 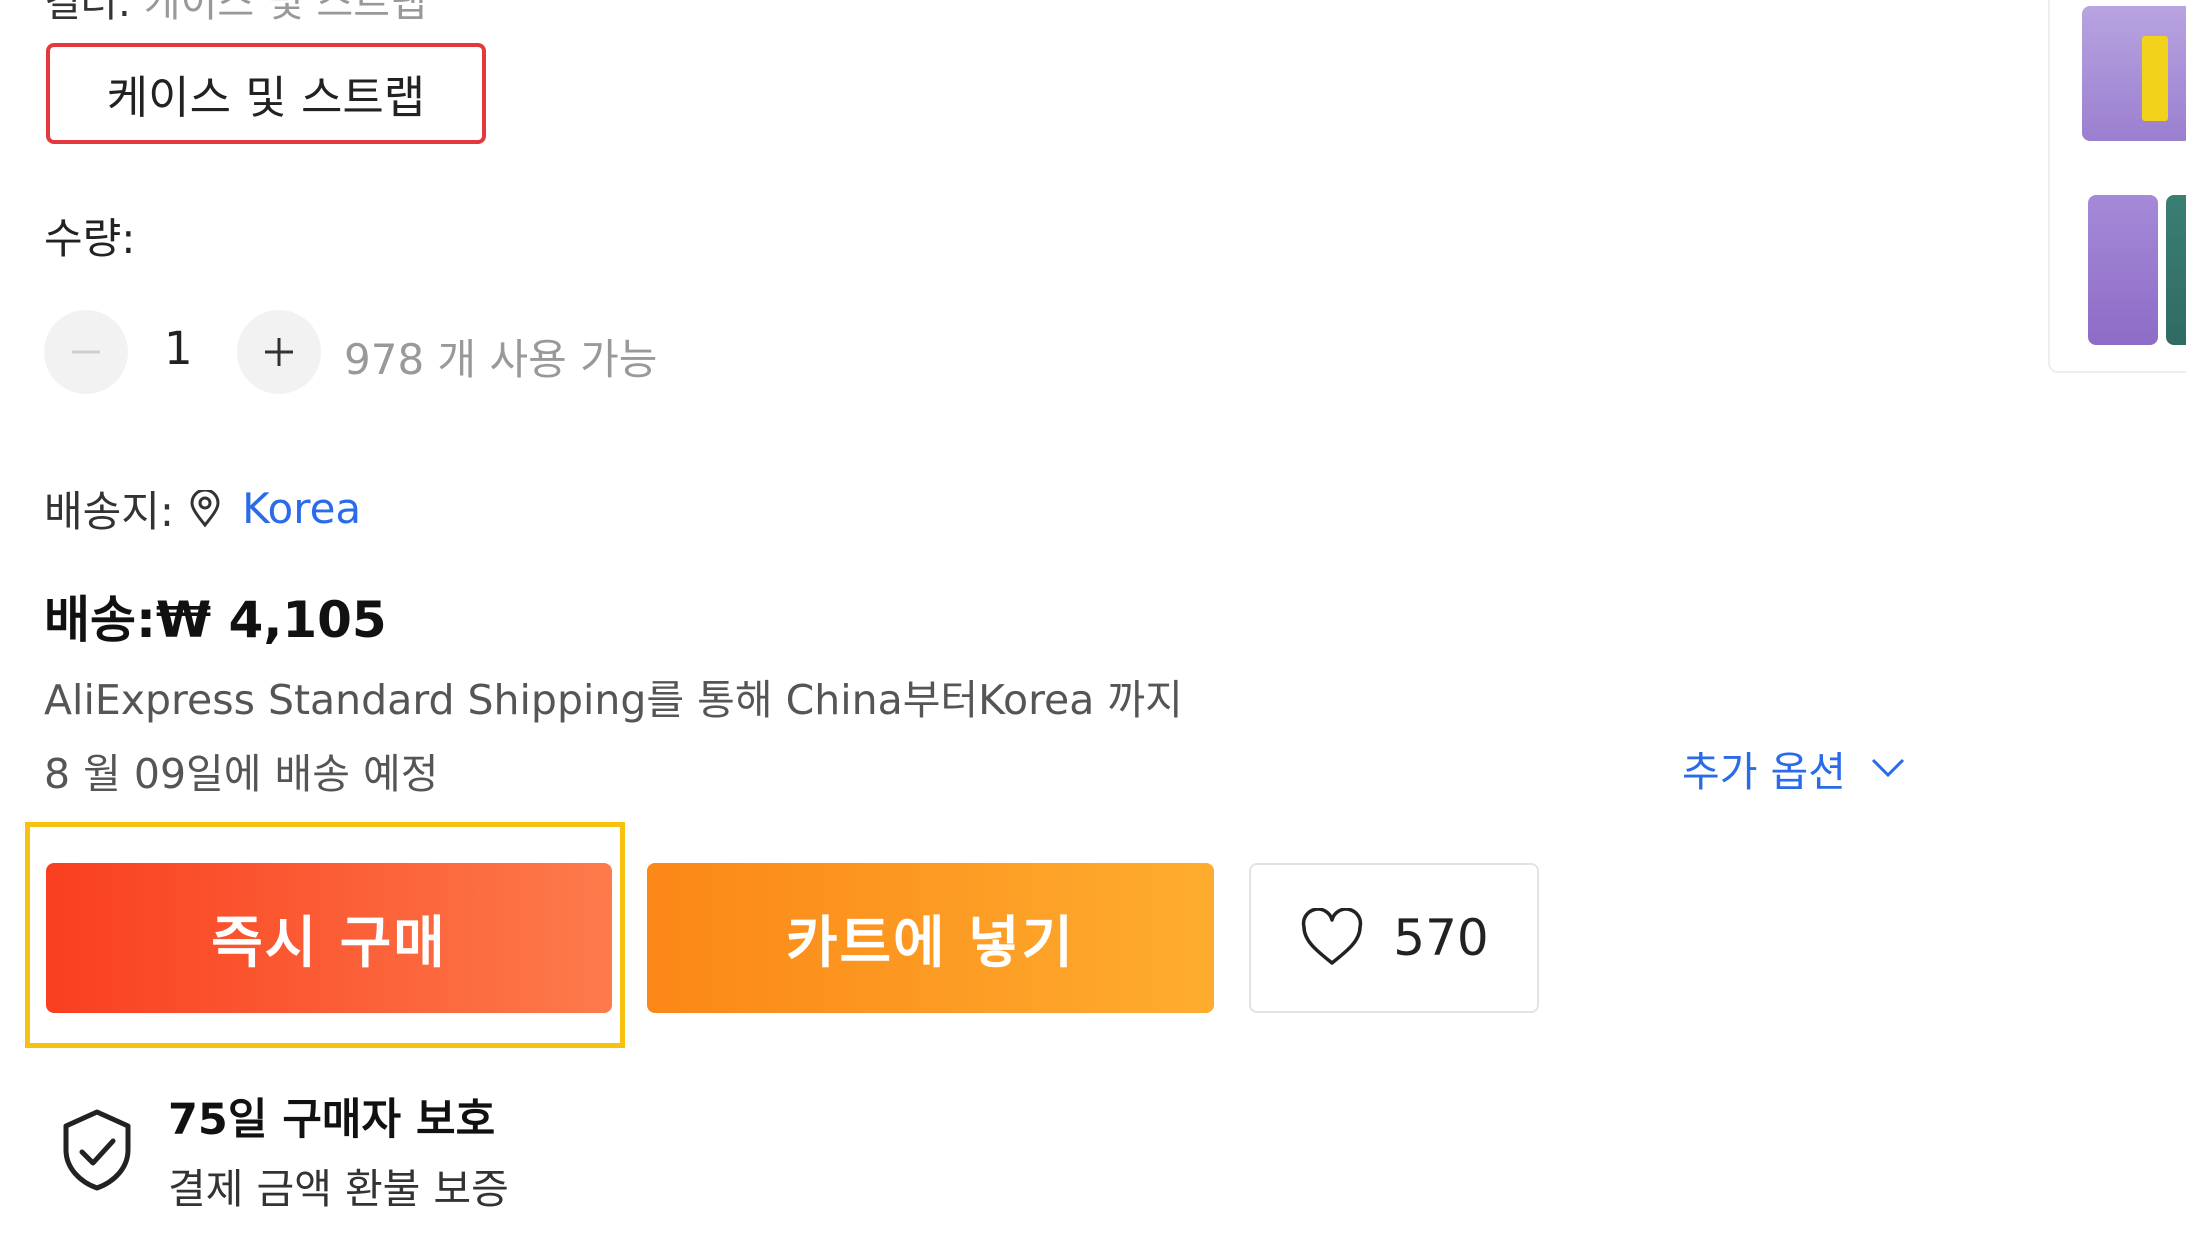 I want to click on add-to-cart-button: 카트에 넣기, so click(x=930, y=938).